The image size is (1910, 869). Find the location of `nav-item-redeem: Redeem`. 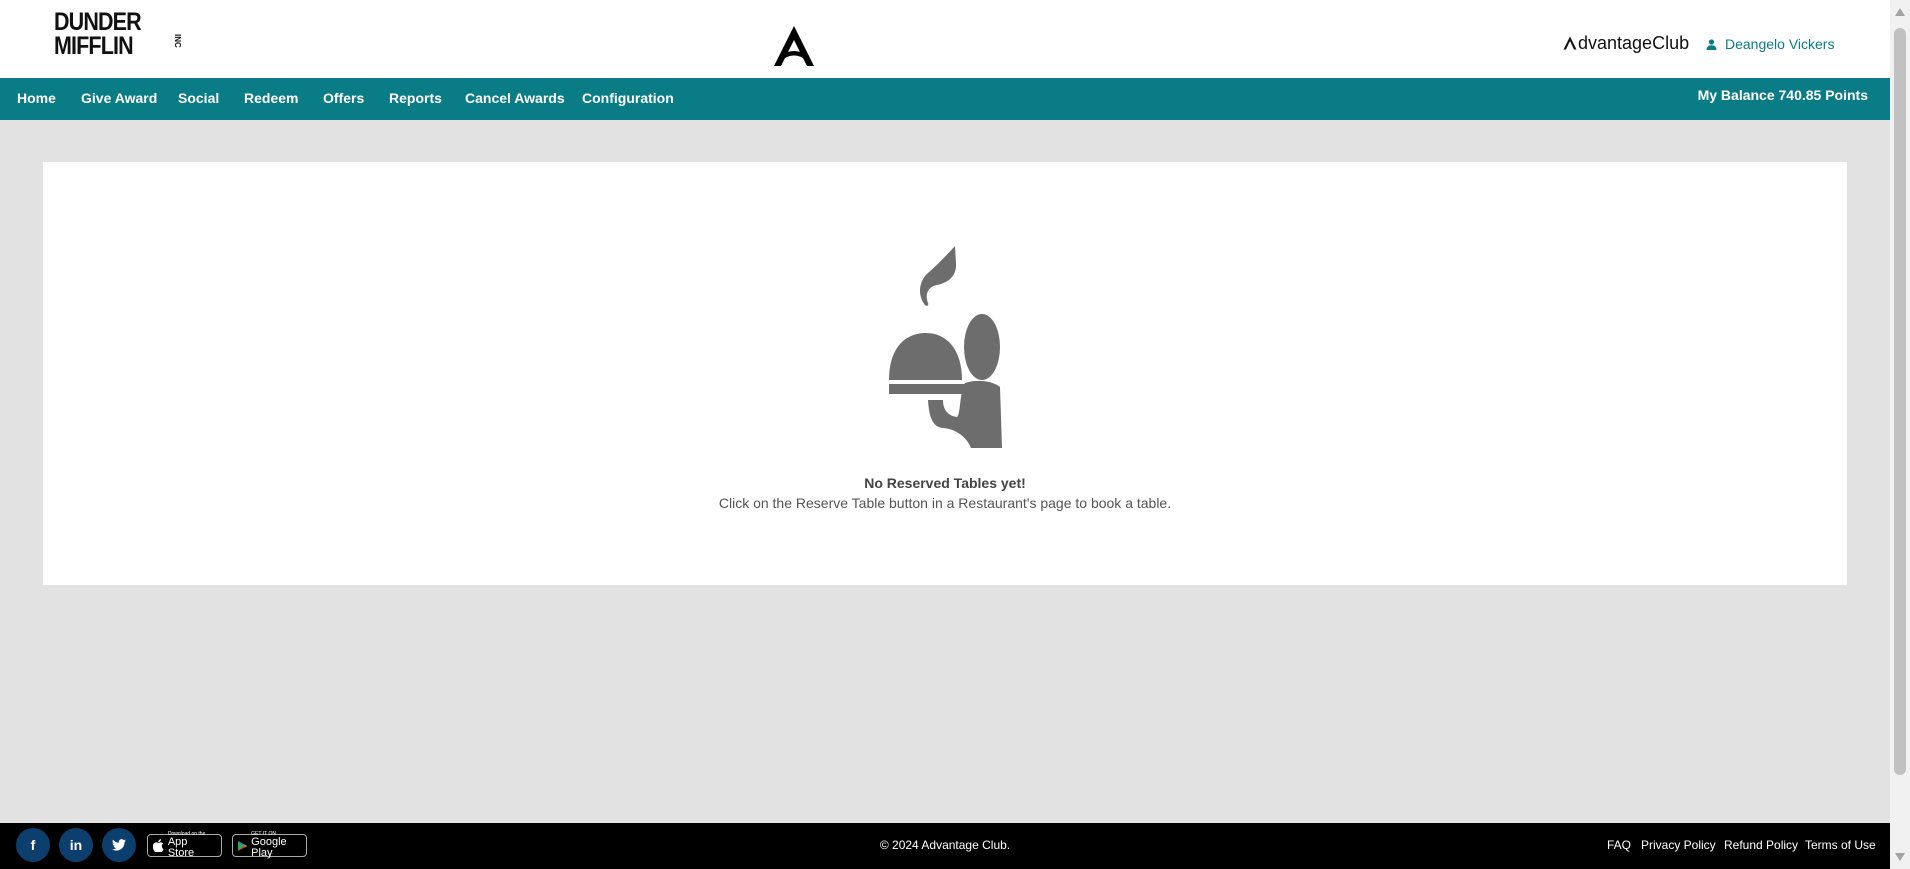

nav-item-redeem: Redeem is located at coordinates (271, 98).